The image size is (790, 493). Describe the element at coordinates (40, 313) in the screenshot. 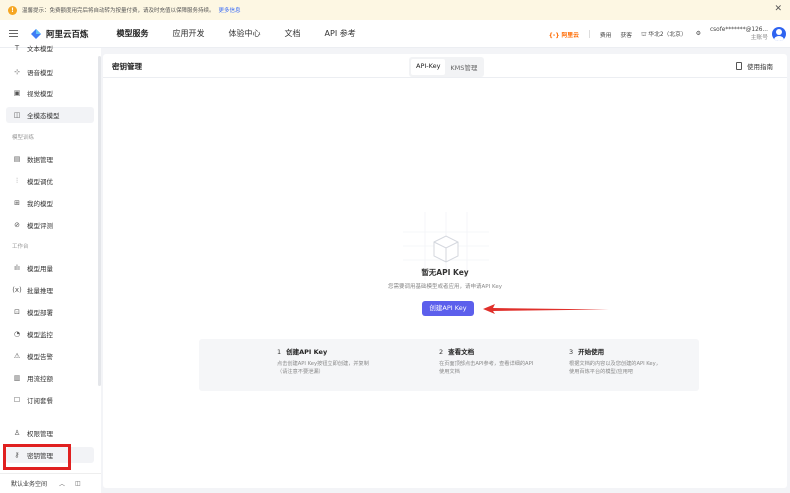

I see `sidebar-item-label: 模型部署` at that location.